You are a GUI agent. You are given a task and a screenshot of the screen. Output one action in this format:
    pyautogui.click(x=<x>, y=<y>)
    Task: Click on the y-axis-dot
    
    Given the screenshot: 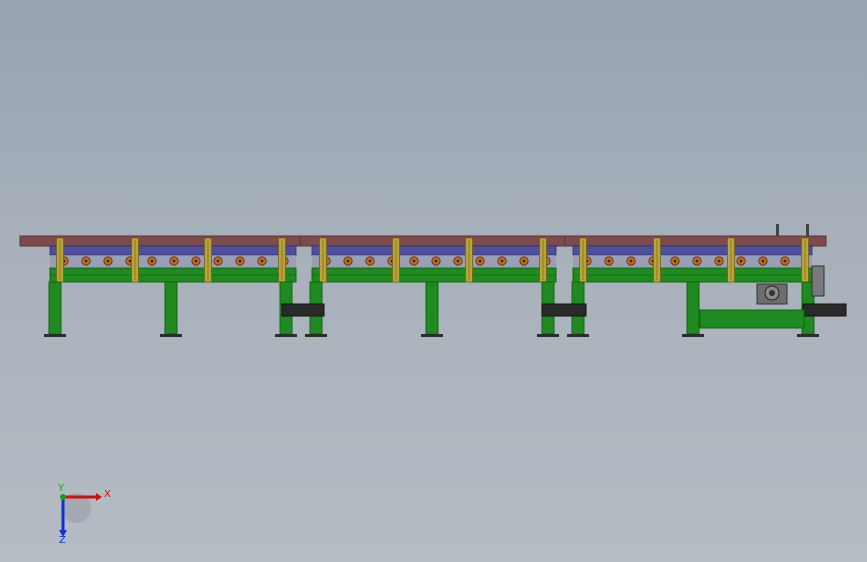 What is the action you would take?
    pyautogui.click(x=63, y=497)
    